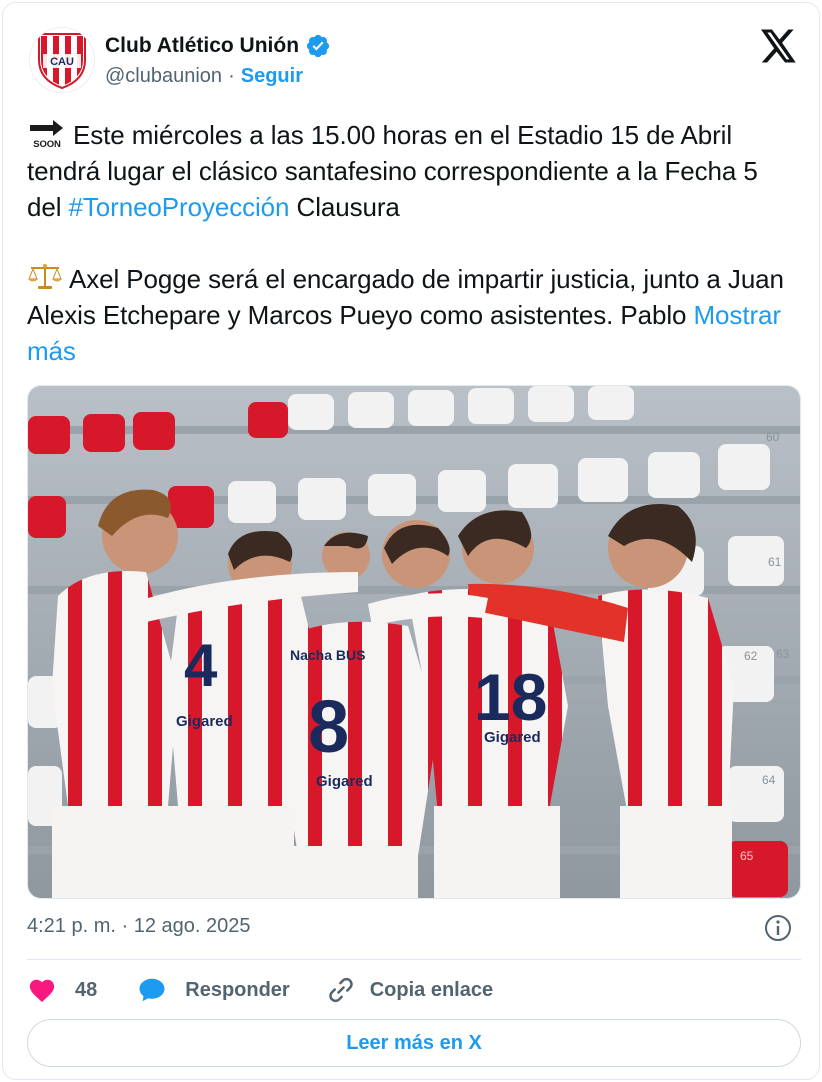 This screenshot has width=822, height=1082. I want to click on author-name: Club Atlético Unión, so click(202, 46).